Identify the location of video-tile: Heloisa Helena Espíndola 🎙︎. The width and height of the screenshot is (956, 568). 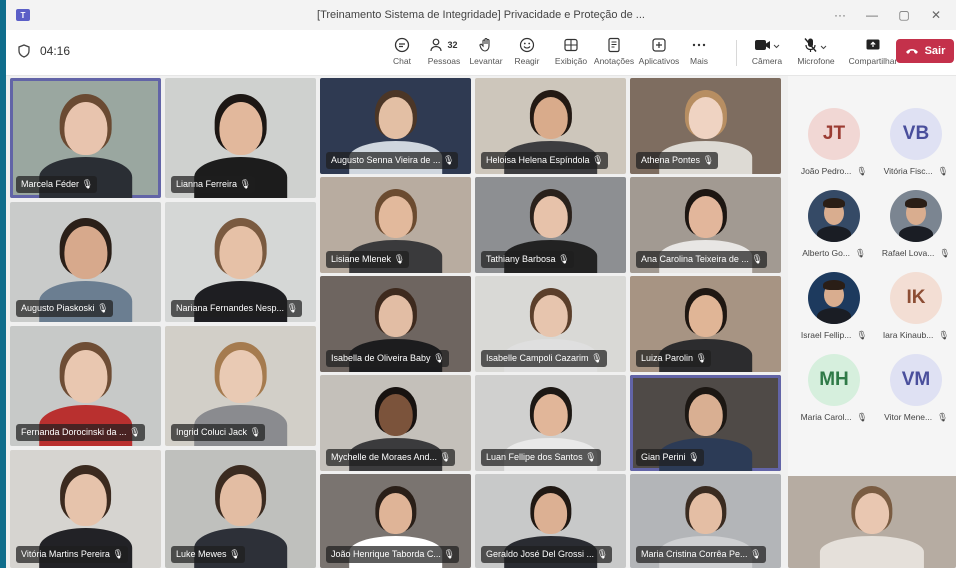
(550, 126).